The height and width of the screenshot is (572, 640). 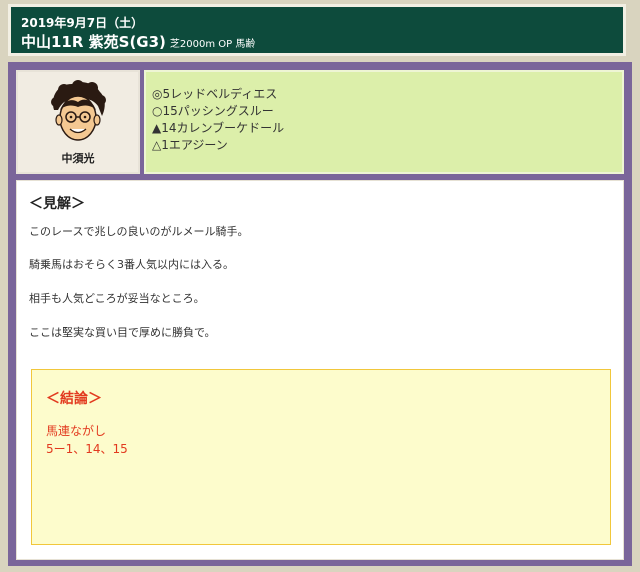 What do you see at coordinates (218, 128) in the screenshot?
I see `pick-item: ▲14カレンブーケドール` at bounding box center [218, 128].